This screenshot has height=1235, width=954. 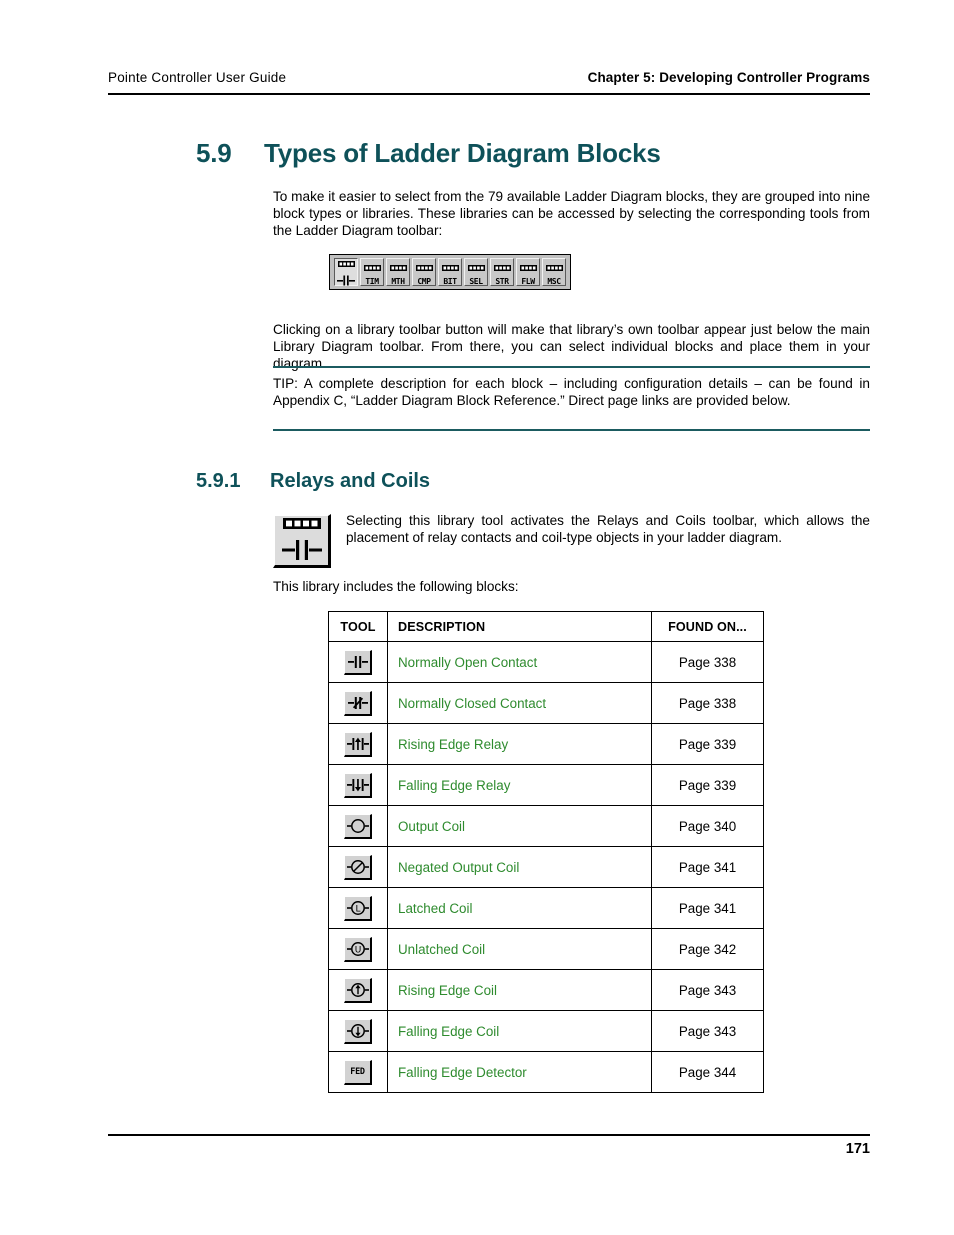 What do you see at coordinates (428, 153) in the screenshot?
I see `section-heading: 5.9 Types of Ladder Diagram Blocks` at bounding box center [428, 153].